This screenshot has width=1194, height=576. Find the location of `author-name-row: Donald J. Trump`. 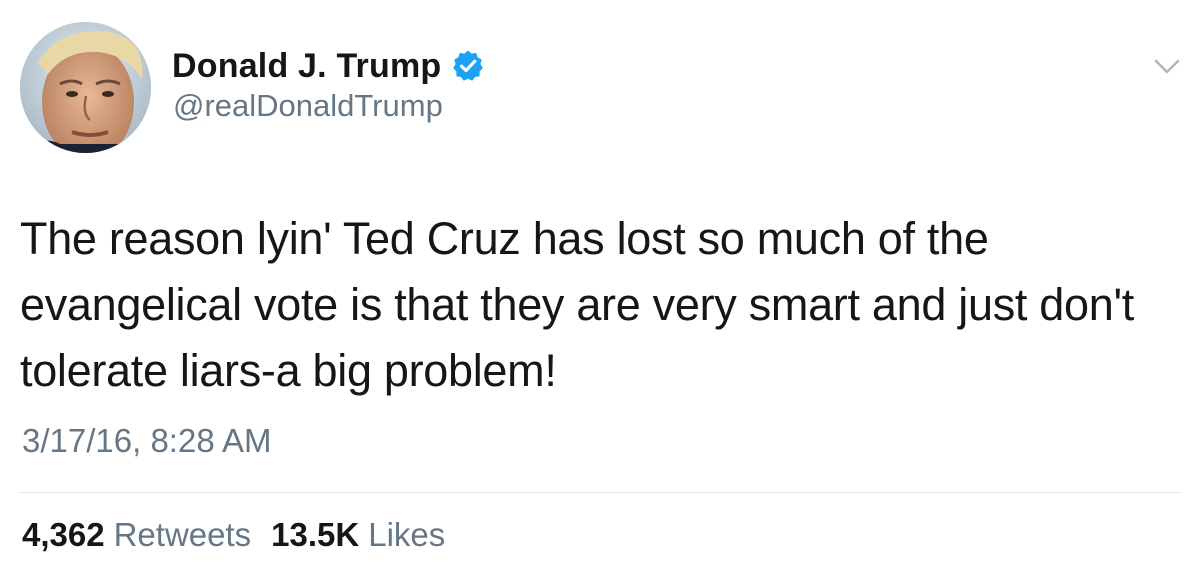

author-name-row: Donald J. Trump is located at coordinates (328, 66).